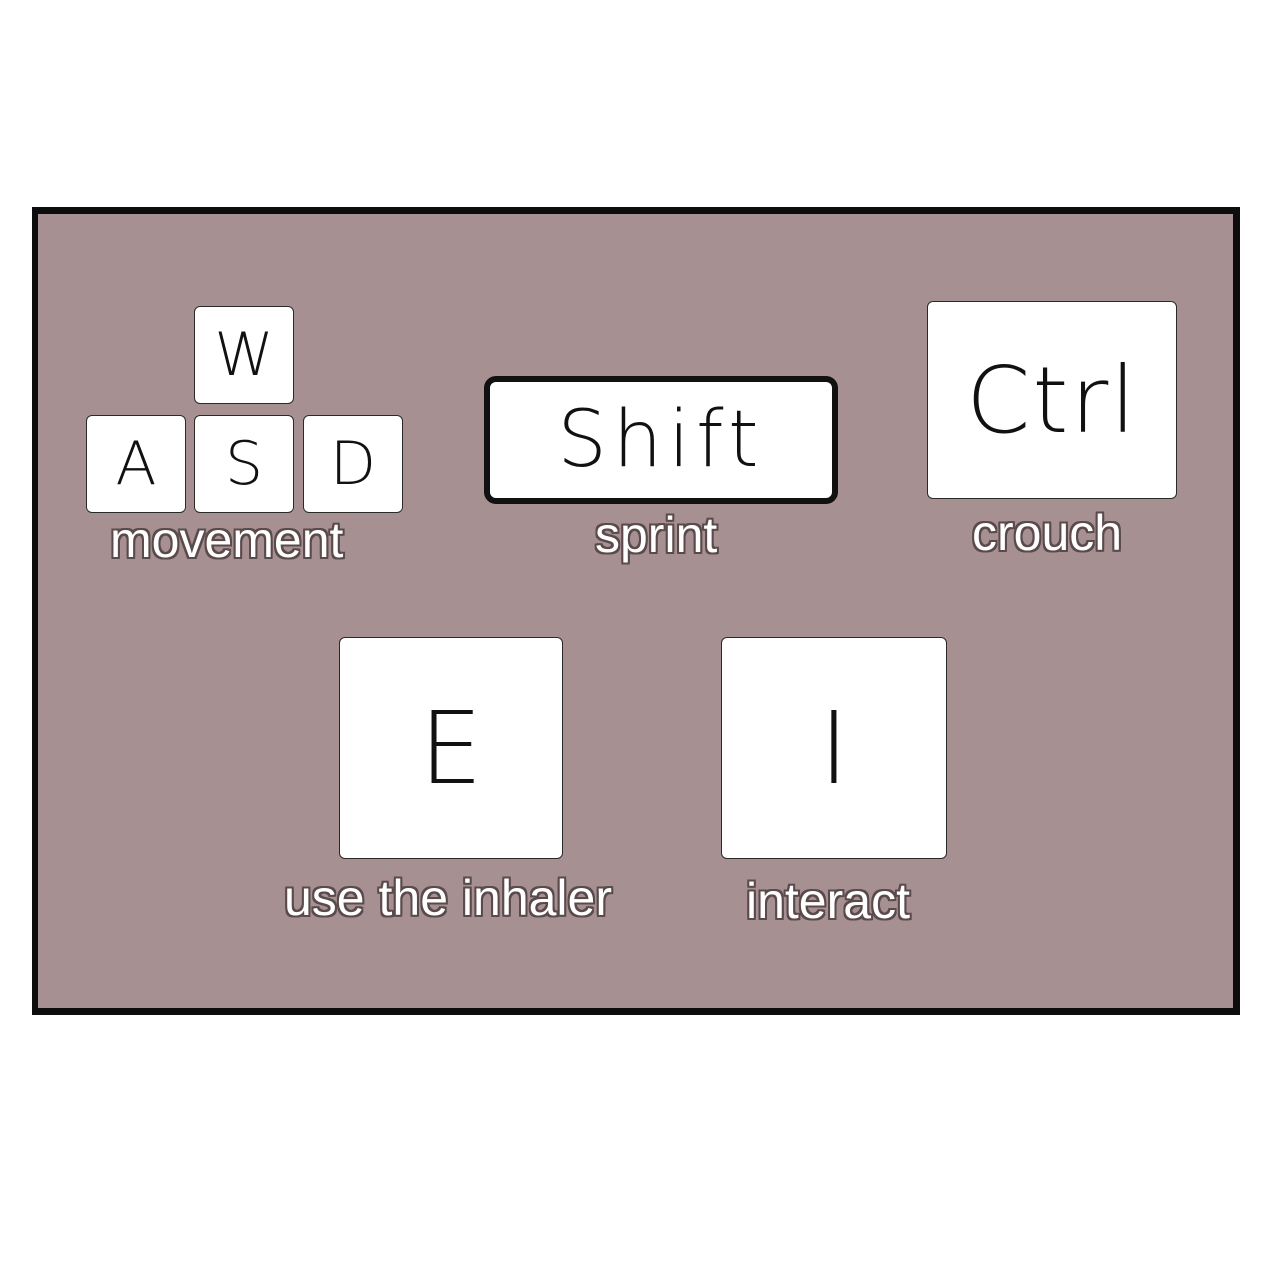 This screenshot has width=1280, height=1280. Describe the element at coordinates (1052, 400) in the screenshot. I see `key-ctrl: Ctrl` at that location.